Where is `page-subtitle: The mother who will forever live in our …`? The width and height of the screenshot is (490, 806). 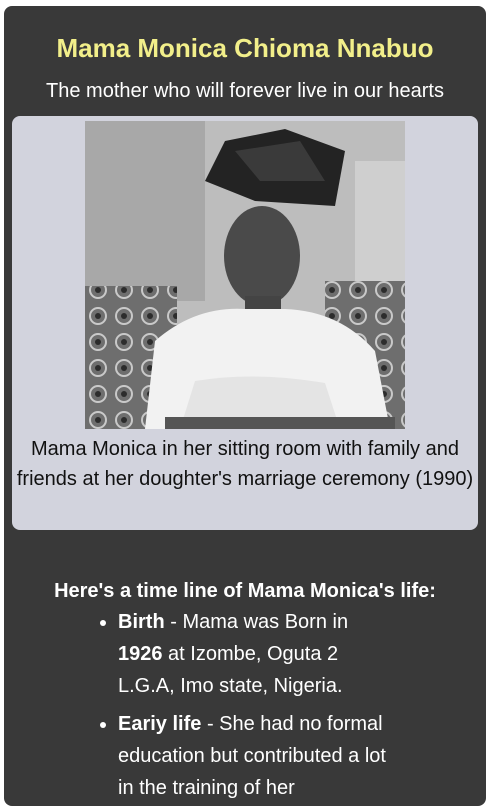 page-subtitle: The mother who will forever live in our … is located at coordinates (245, 91).